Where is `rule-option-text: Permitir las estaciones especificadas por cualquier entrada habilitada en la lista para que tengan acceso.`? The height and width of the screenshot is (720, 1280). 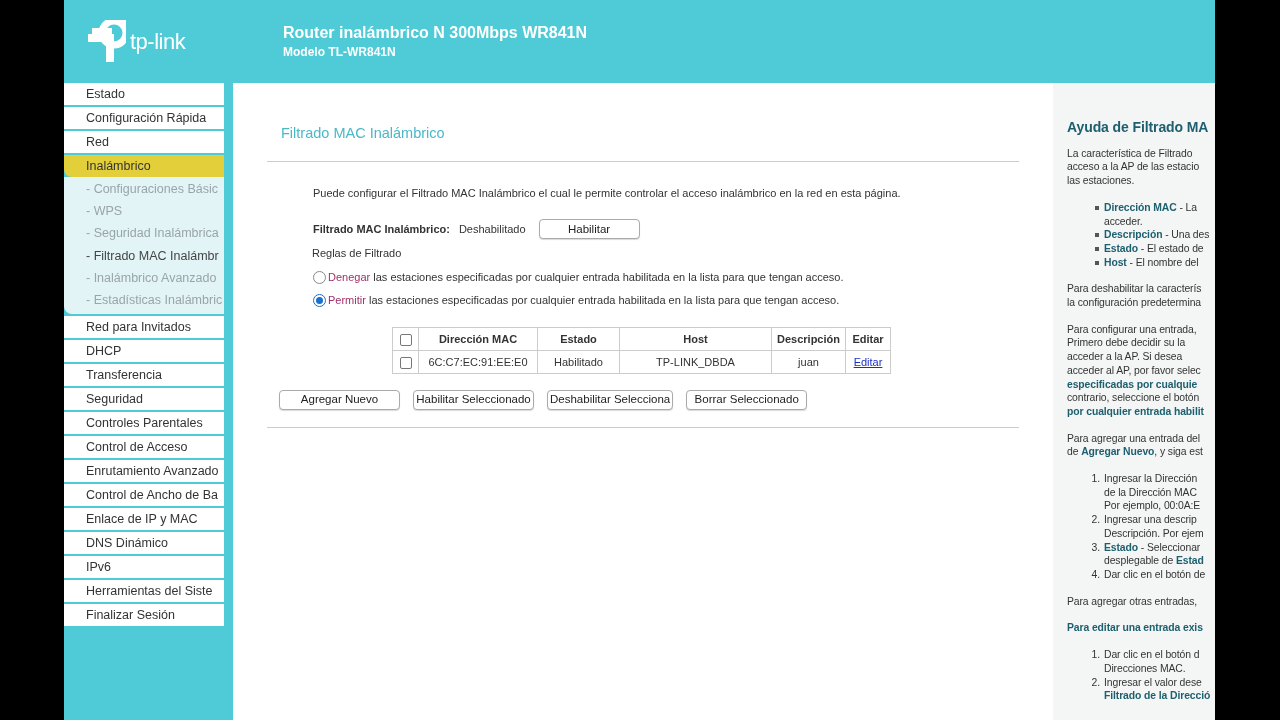 rule-option-text: Permitir las estaciones especificadas por cualquier entrada habilitada en la lista para que tengan acceso. is located at coordinates (584, 301).